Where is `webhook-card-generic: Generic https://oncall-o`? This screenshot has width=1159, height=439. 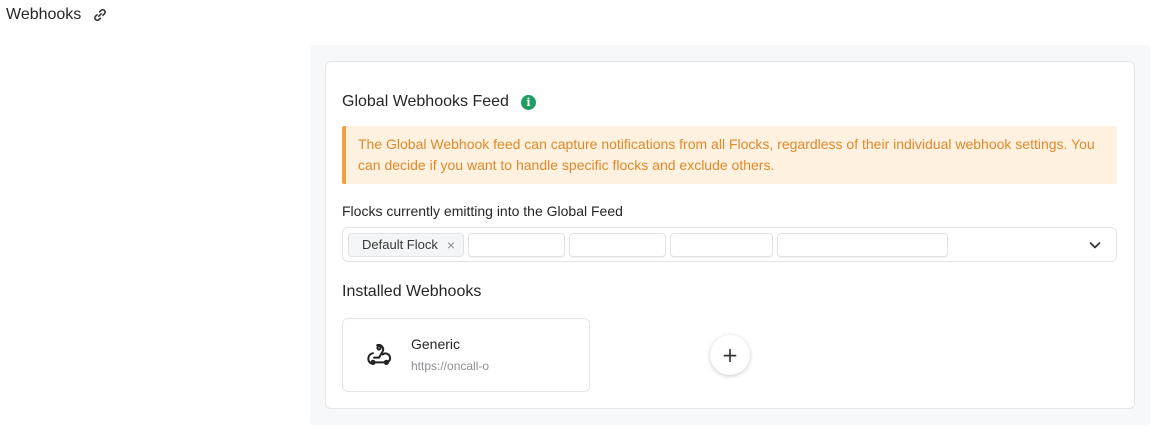
webhook-card-generic: Generic https://oncall-o is located at coordinates (466, 355).